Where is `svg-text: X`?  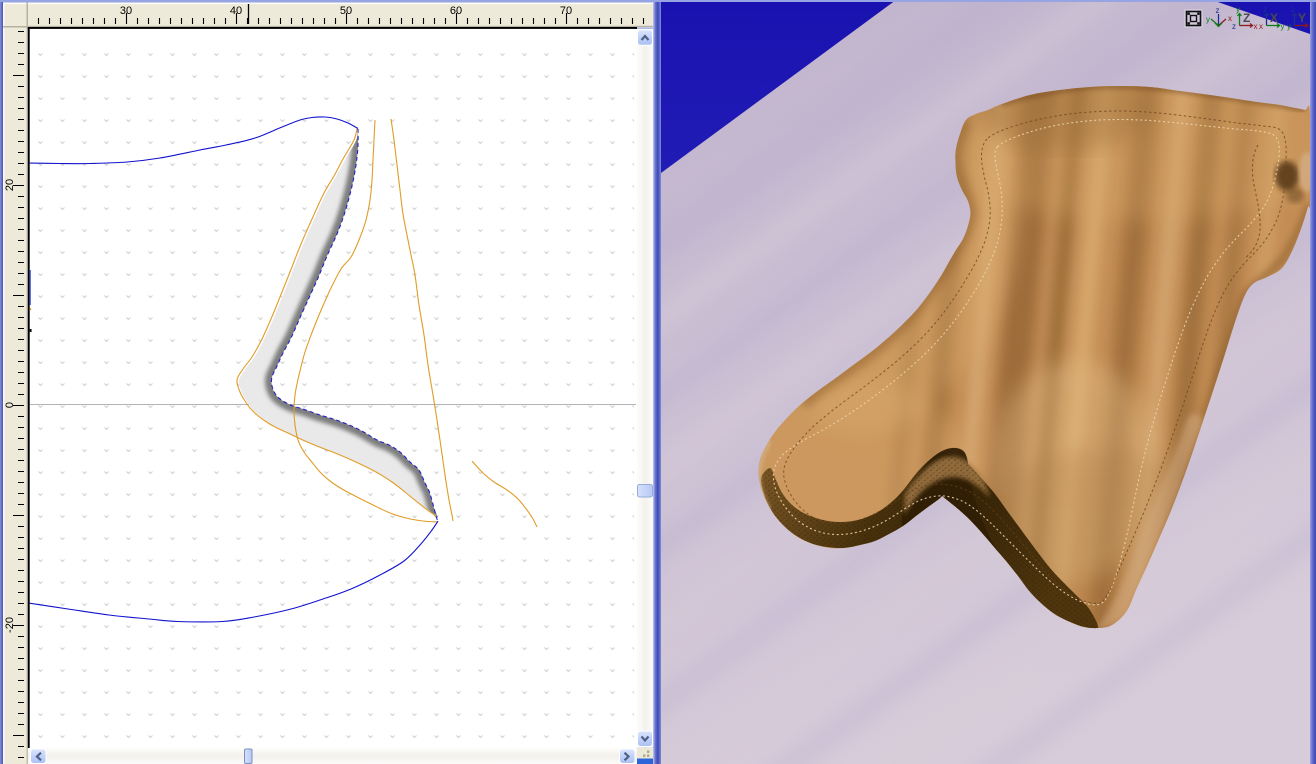
svg-text: X is located at coordinates (1274, 18).